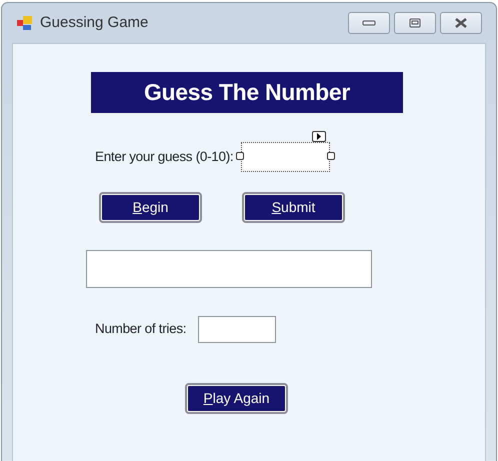  What do you see at coordinates (140, 329) in the screenshot?
I see `tries-label: Number of tries:` at bounding box center [140, 329].